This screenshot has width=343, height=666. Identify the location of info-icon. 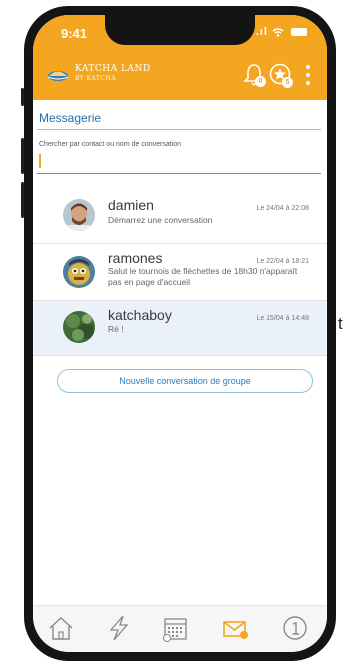
(295, 628).